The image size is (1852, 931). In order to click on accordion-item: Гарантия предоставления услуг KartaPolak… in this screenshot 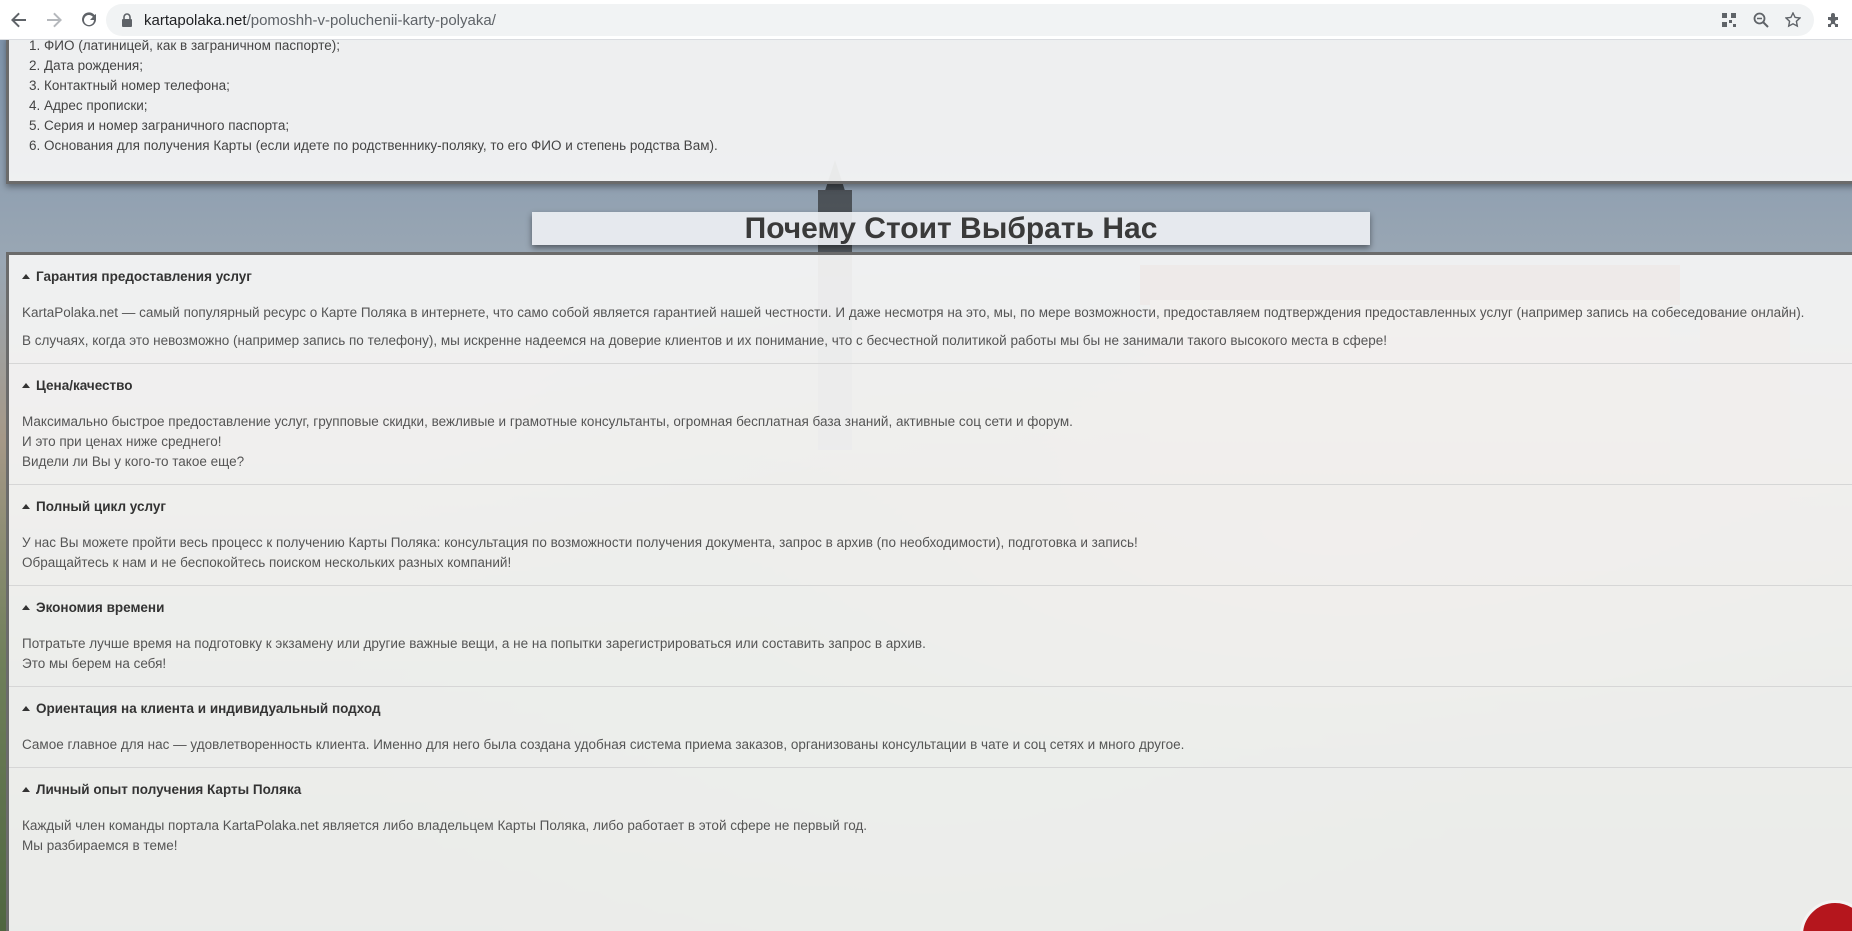, I will do `click(930, 309)`.